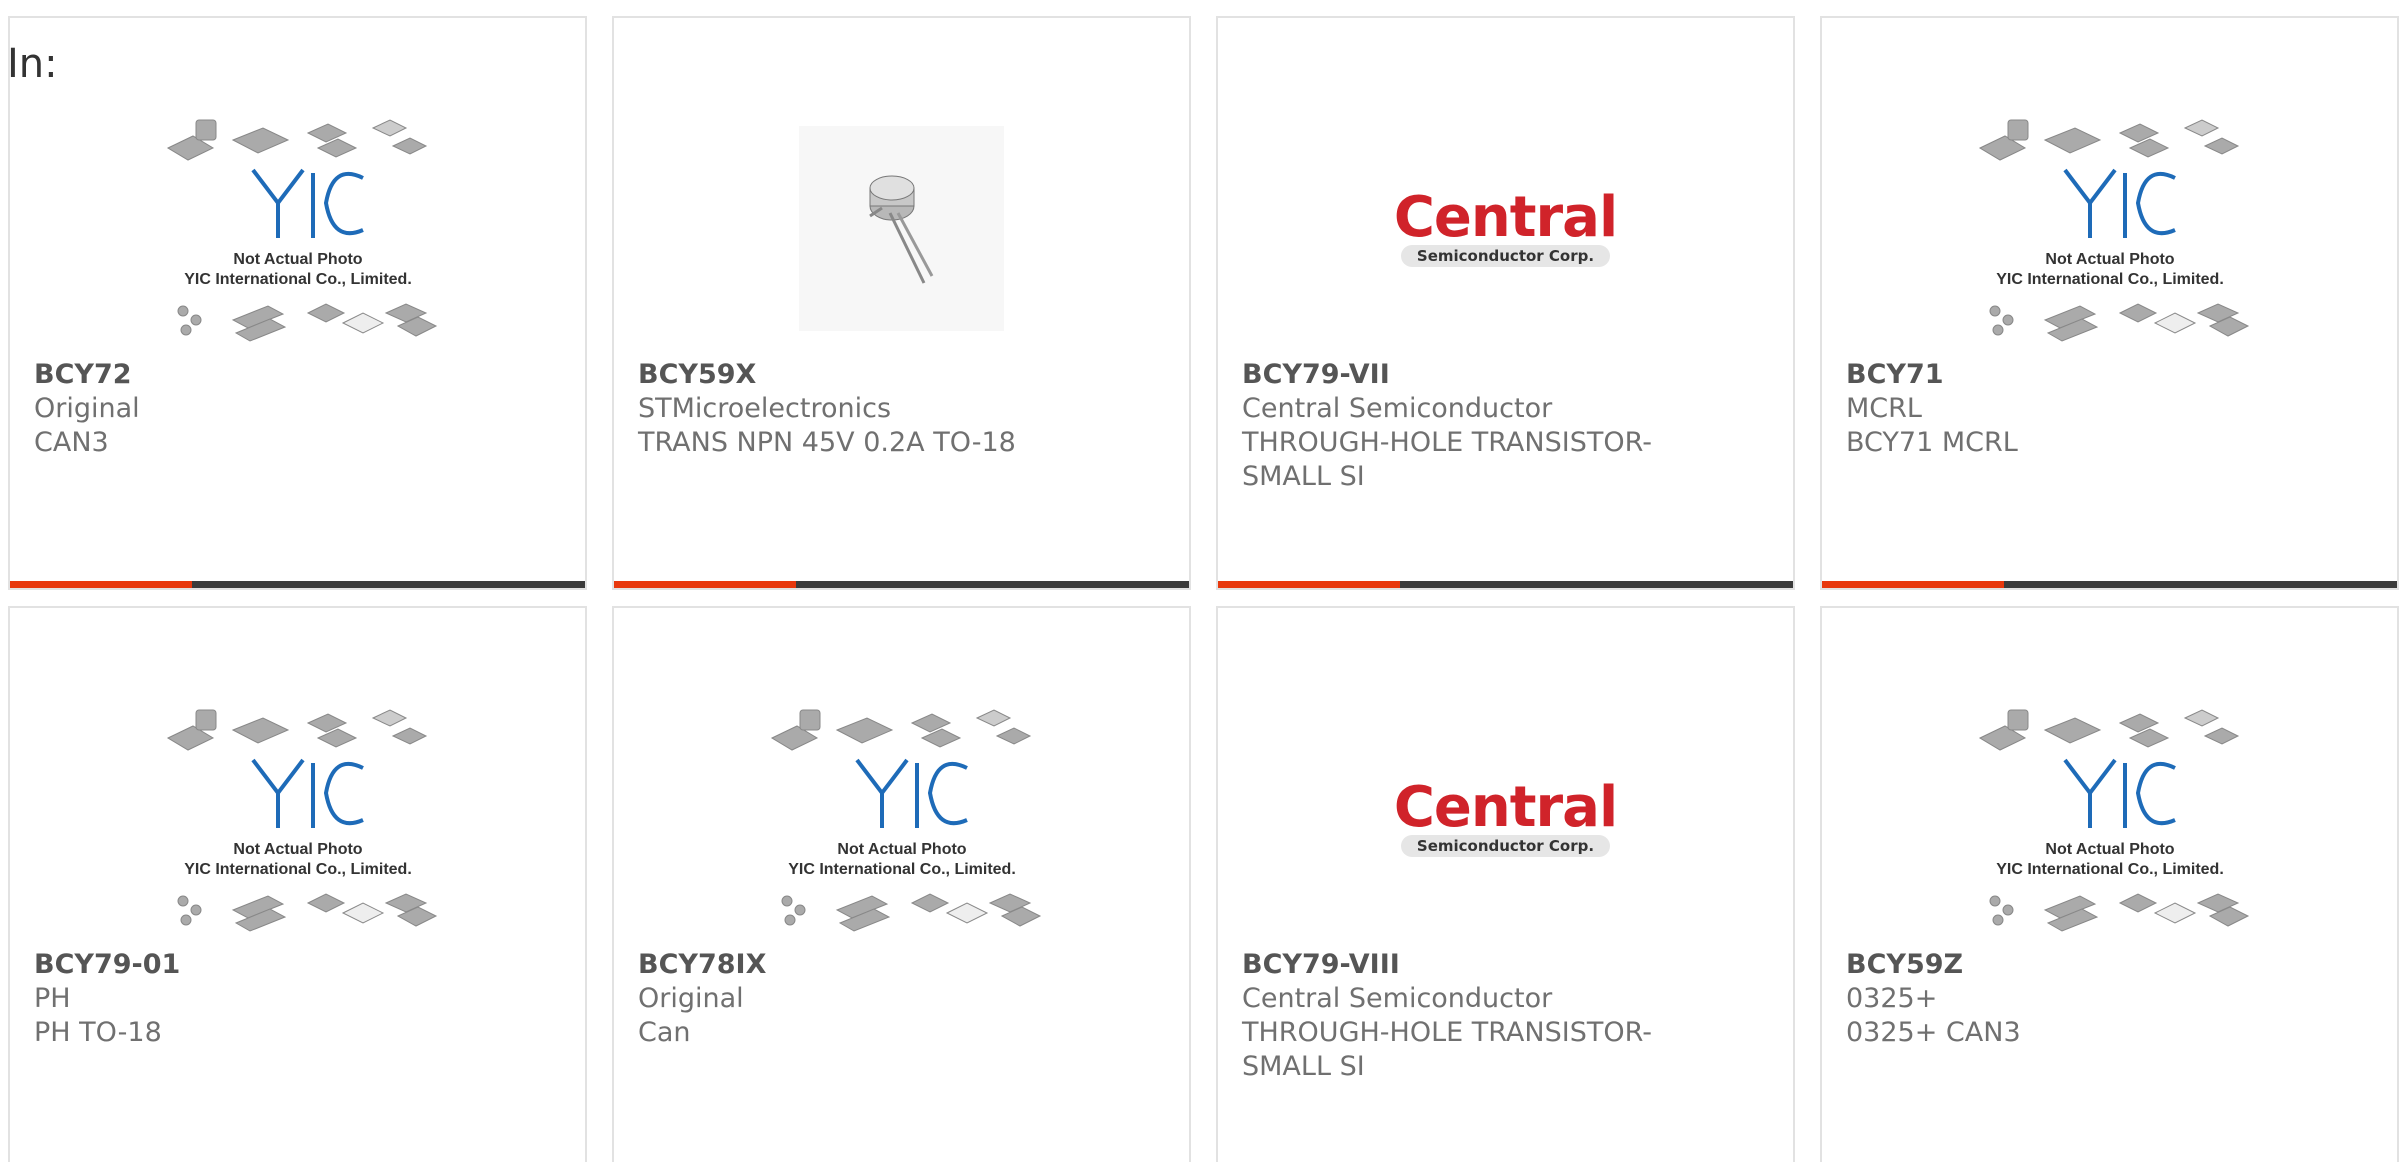 The image size is (2400, 1162). Describe the element at coordinates (297, 965) in the screenshot. I see `part-number: BCY79-01` at that location.